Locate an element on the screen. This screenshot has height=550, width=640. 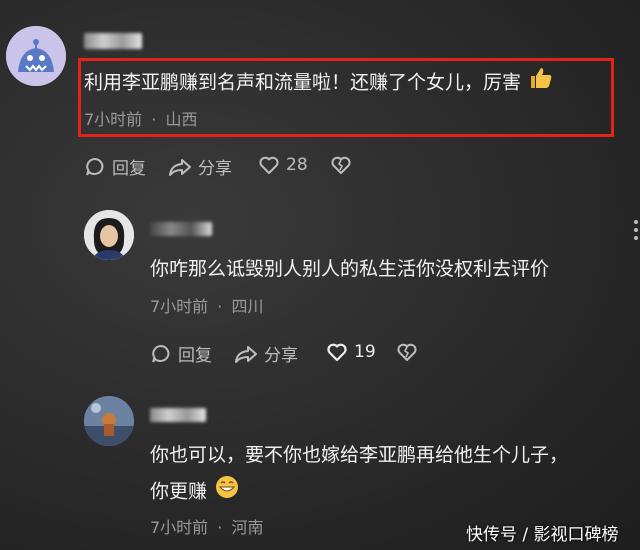
comment-text: 利用李亚鹏赚到名声和流量啦！还赚了个女儿，厉害 is located at coordinates (318, 83).